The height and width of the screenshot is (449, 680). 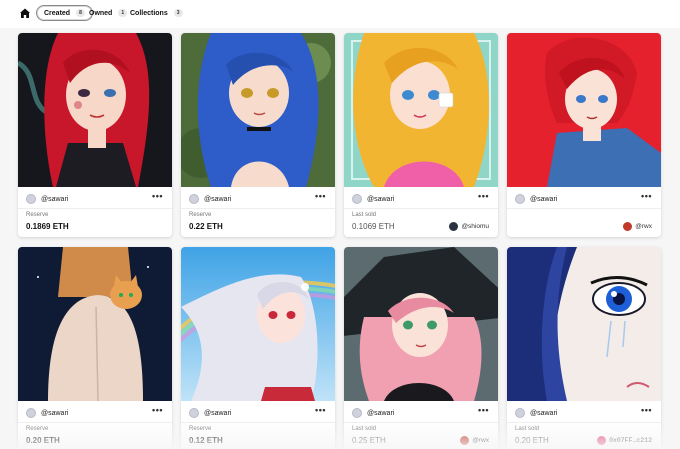 What do you see at coordinates (101, 13) in the screenshot?
I see `tab-label: Owned` at bounding box center [101, 13].